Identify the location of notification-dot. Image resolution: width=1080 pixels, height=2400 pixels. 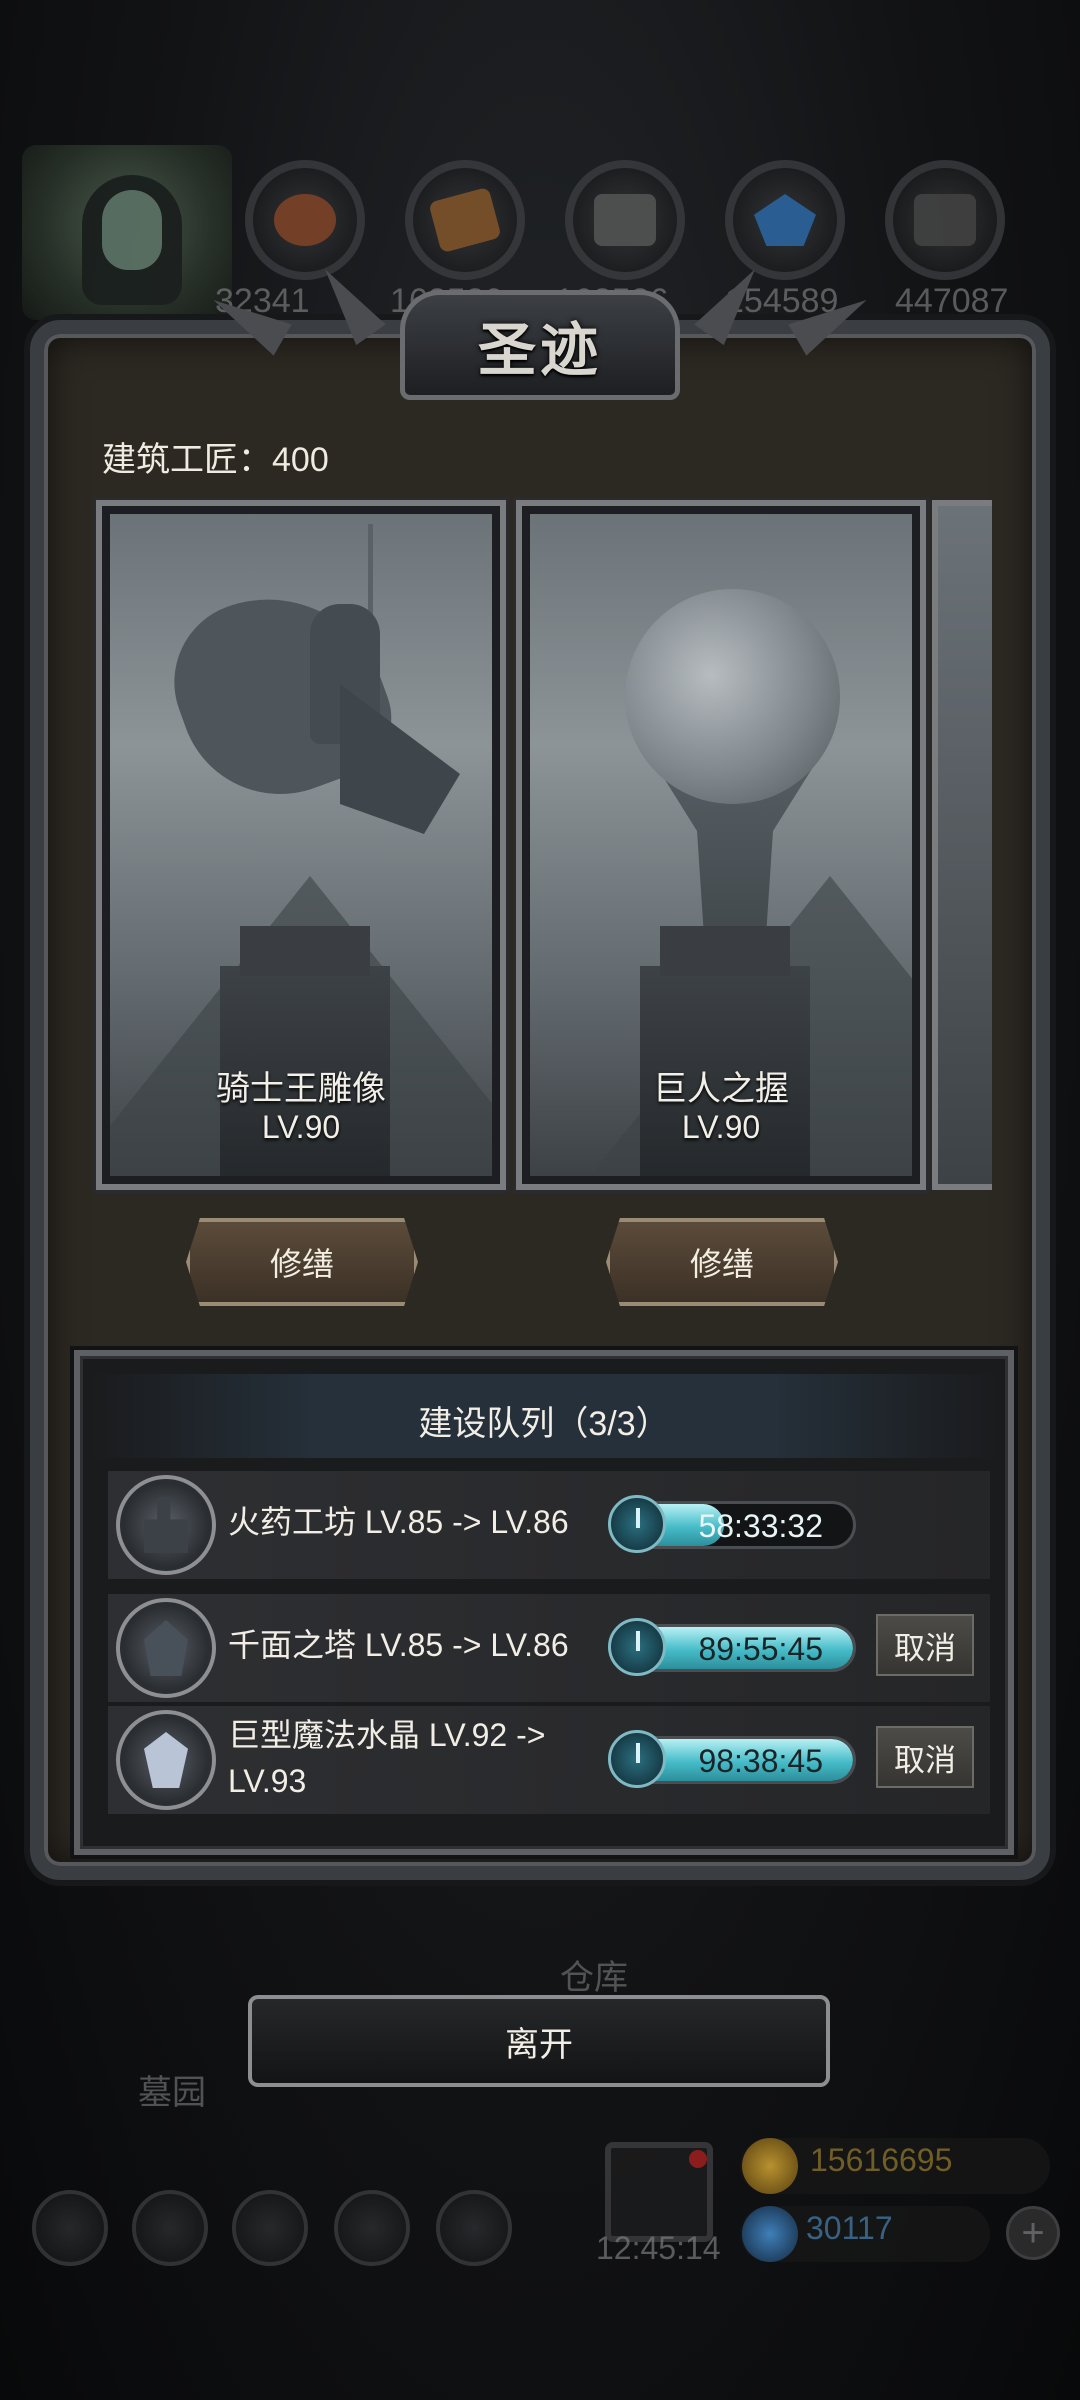
(698, 2159).